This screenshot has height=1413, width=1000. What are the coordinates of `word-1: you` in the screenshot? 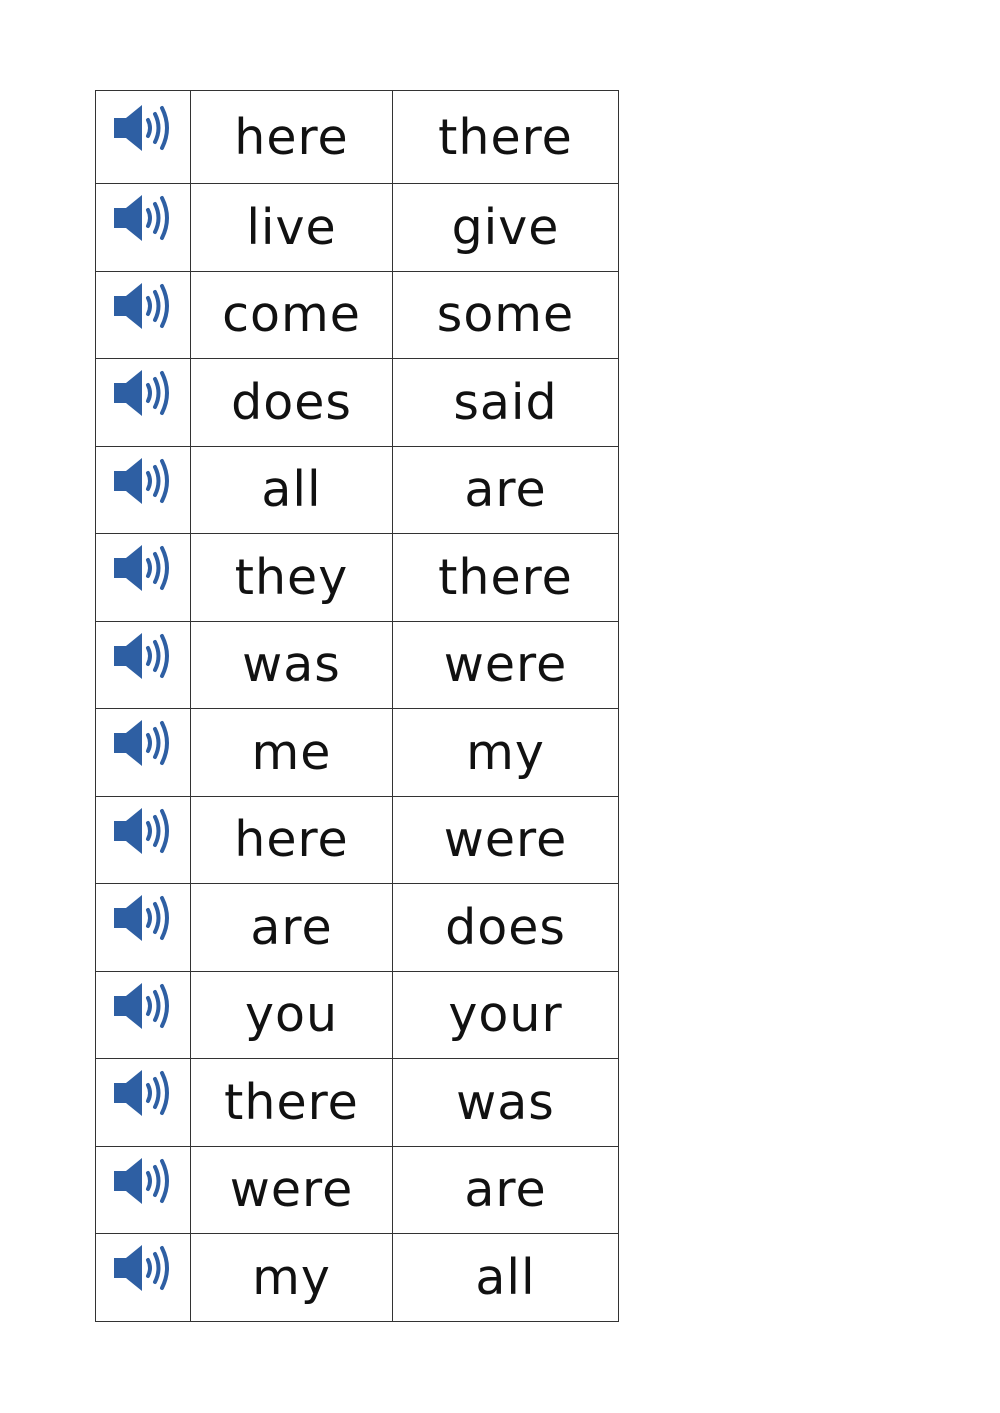 It's located at (291, 1015).